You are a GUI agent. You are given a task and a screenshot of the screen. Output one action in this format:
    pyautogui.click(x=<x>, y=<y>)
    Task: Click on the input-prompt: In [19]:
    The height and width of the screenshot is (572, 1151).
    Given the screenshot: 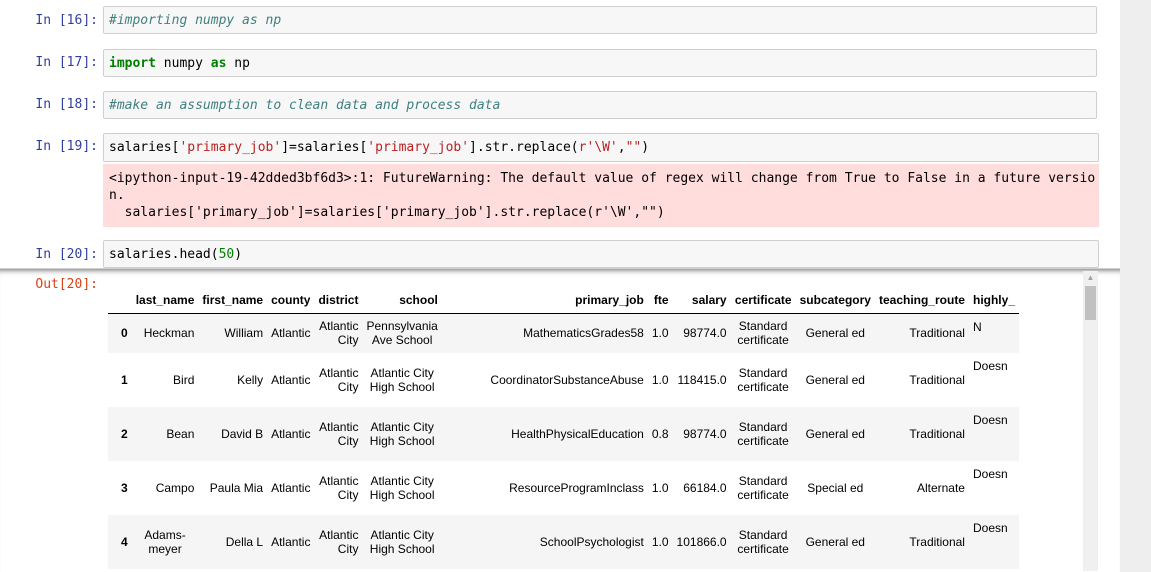 What is the action you would take?
    pyautogui.click(x=66, y=146)
    